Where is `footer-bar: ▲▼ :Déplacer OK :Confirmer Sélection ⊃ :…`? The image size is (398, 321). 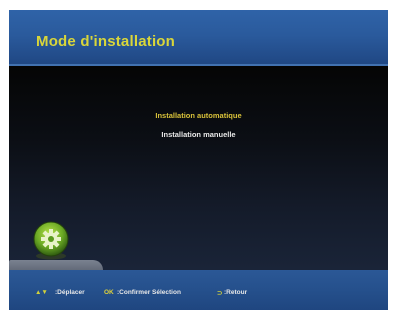 footer-bar: ▲▼ :Déplacer OK :Confirmer Sélection ⊃ :… is located at coordinates (198, 290).